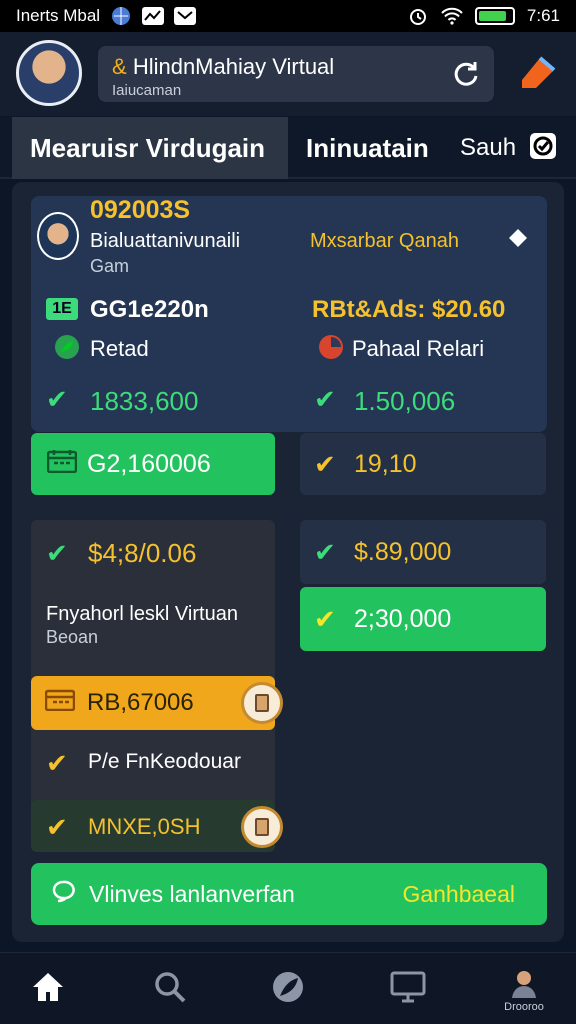  I want to click on leaf-badge-icon, so click(67, 349).